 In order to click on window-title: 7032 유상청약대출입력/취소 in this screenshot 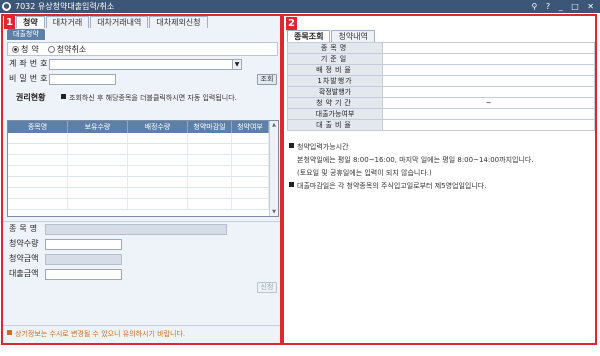, I will do `click(65, 6)`.